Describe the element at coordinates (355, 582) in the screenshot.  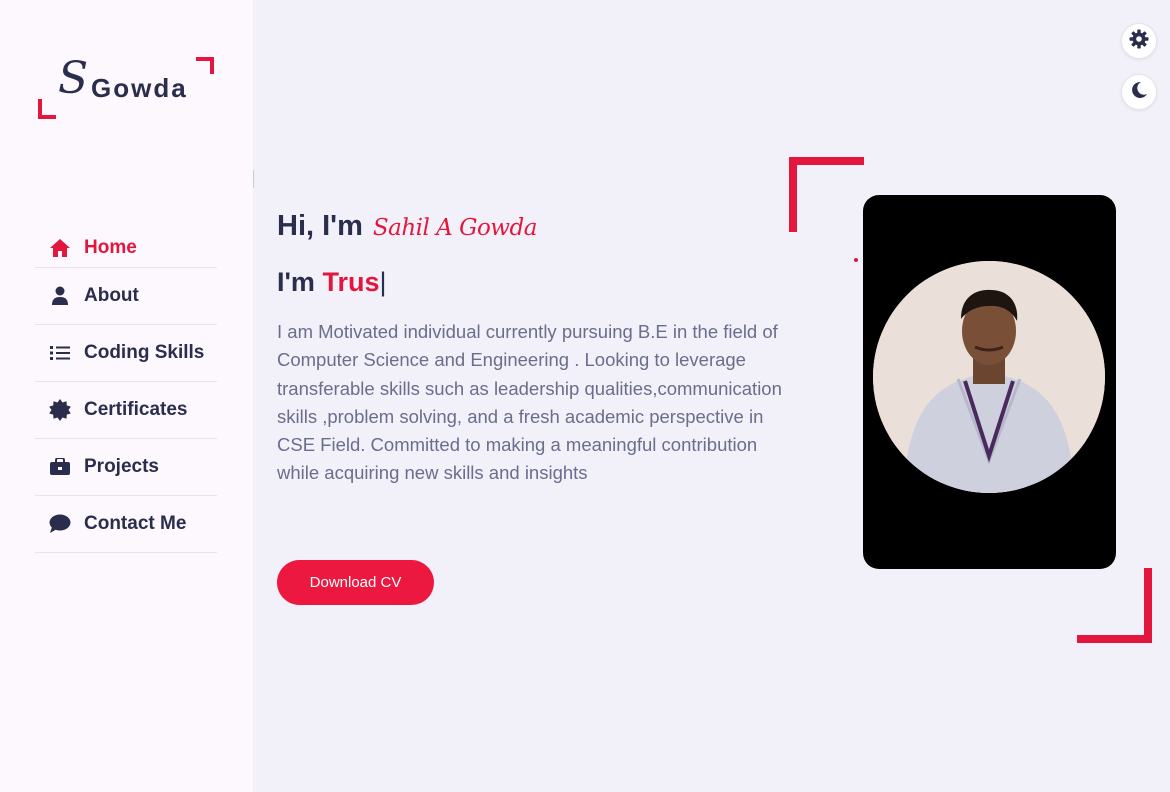
I see `download-cv-button: Download CV` at that location.